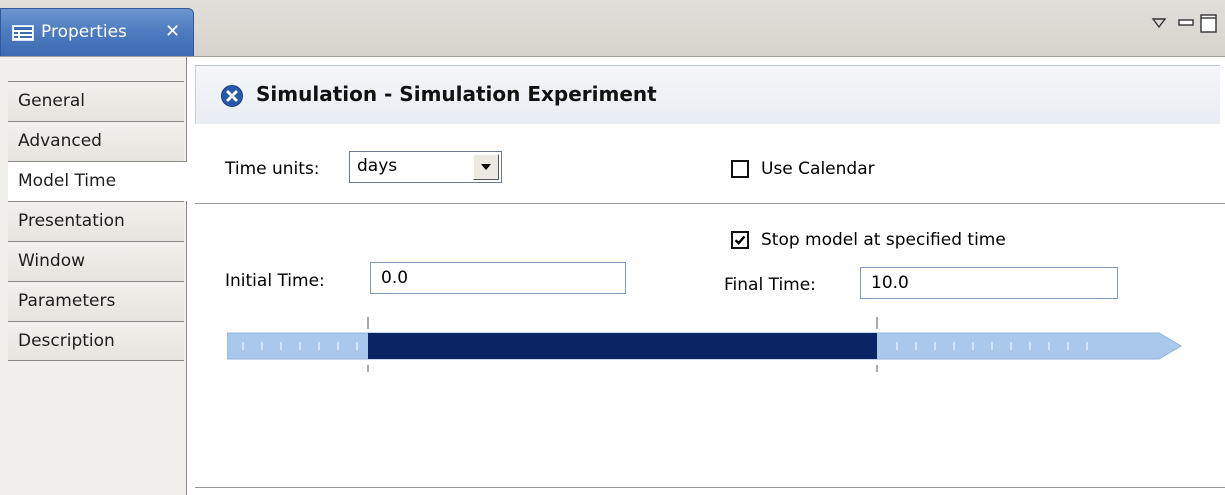  I want to click on sidebar-divider, so click(96, 360).